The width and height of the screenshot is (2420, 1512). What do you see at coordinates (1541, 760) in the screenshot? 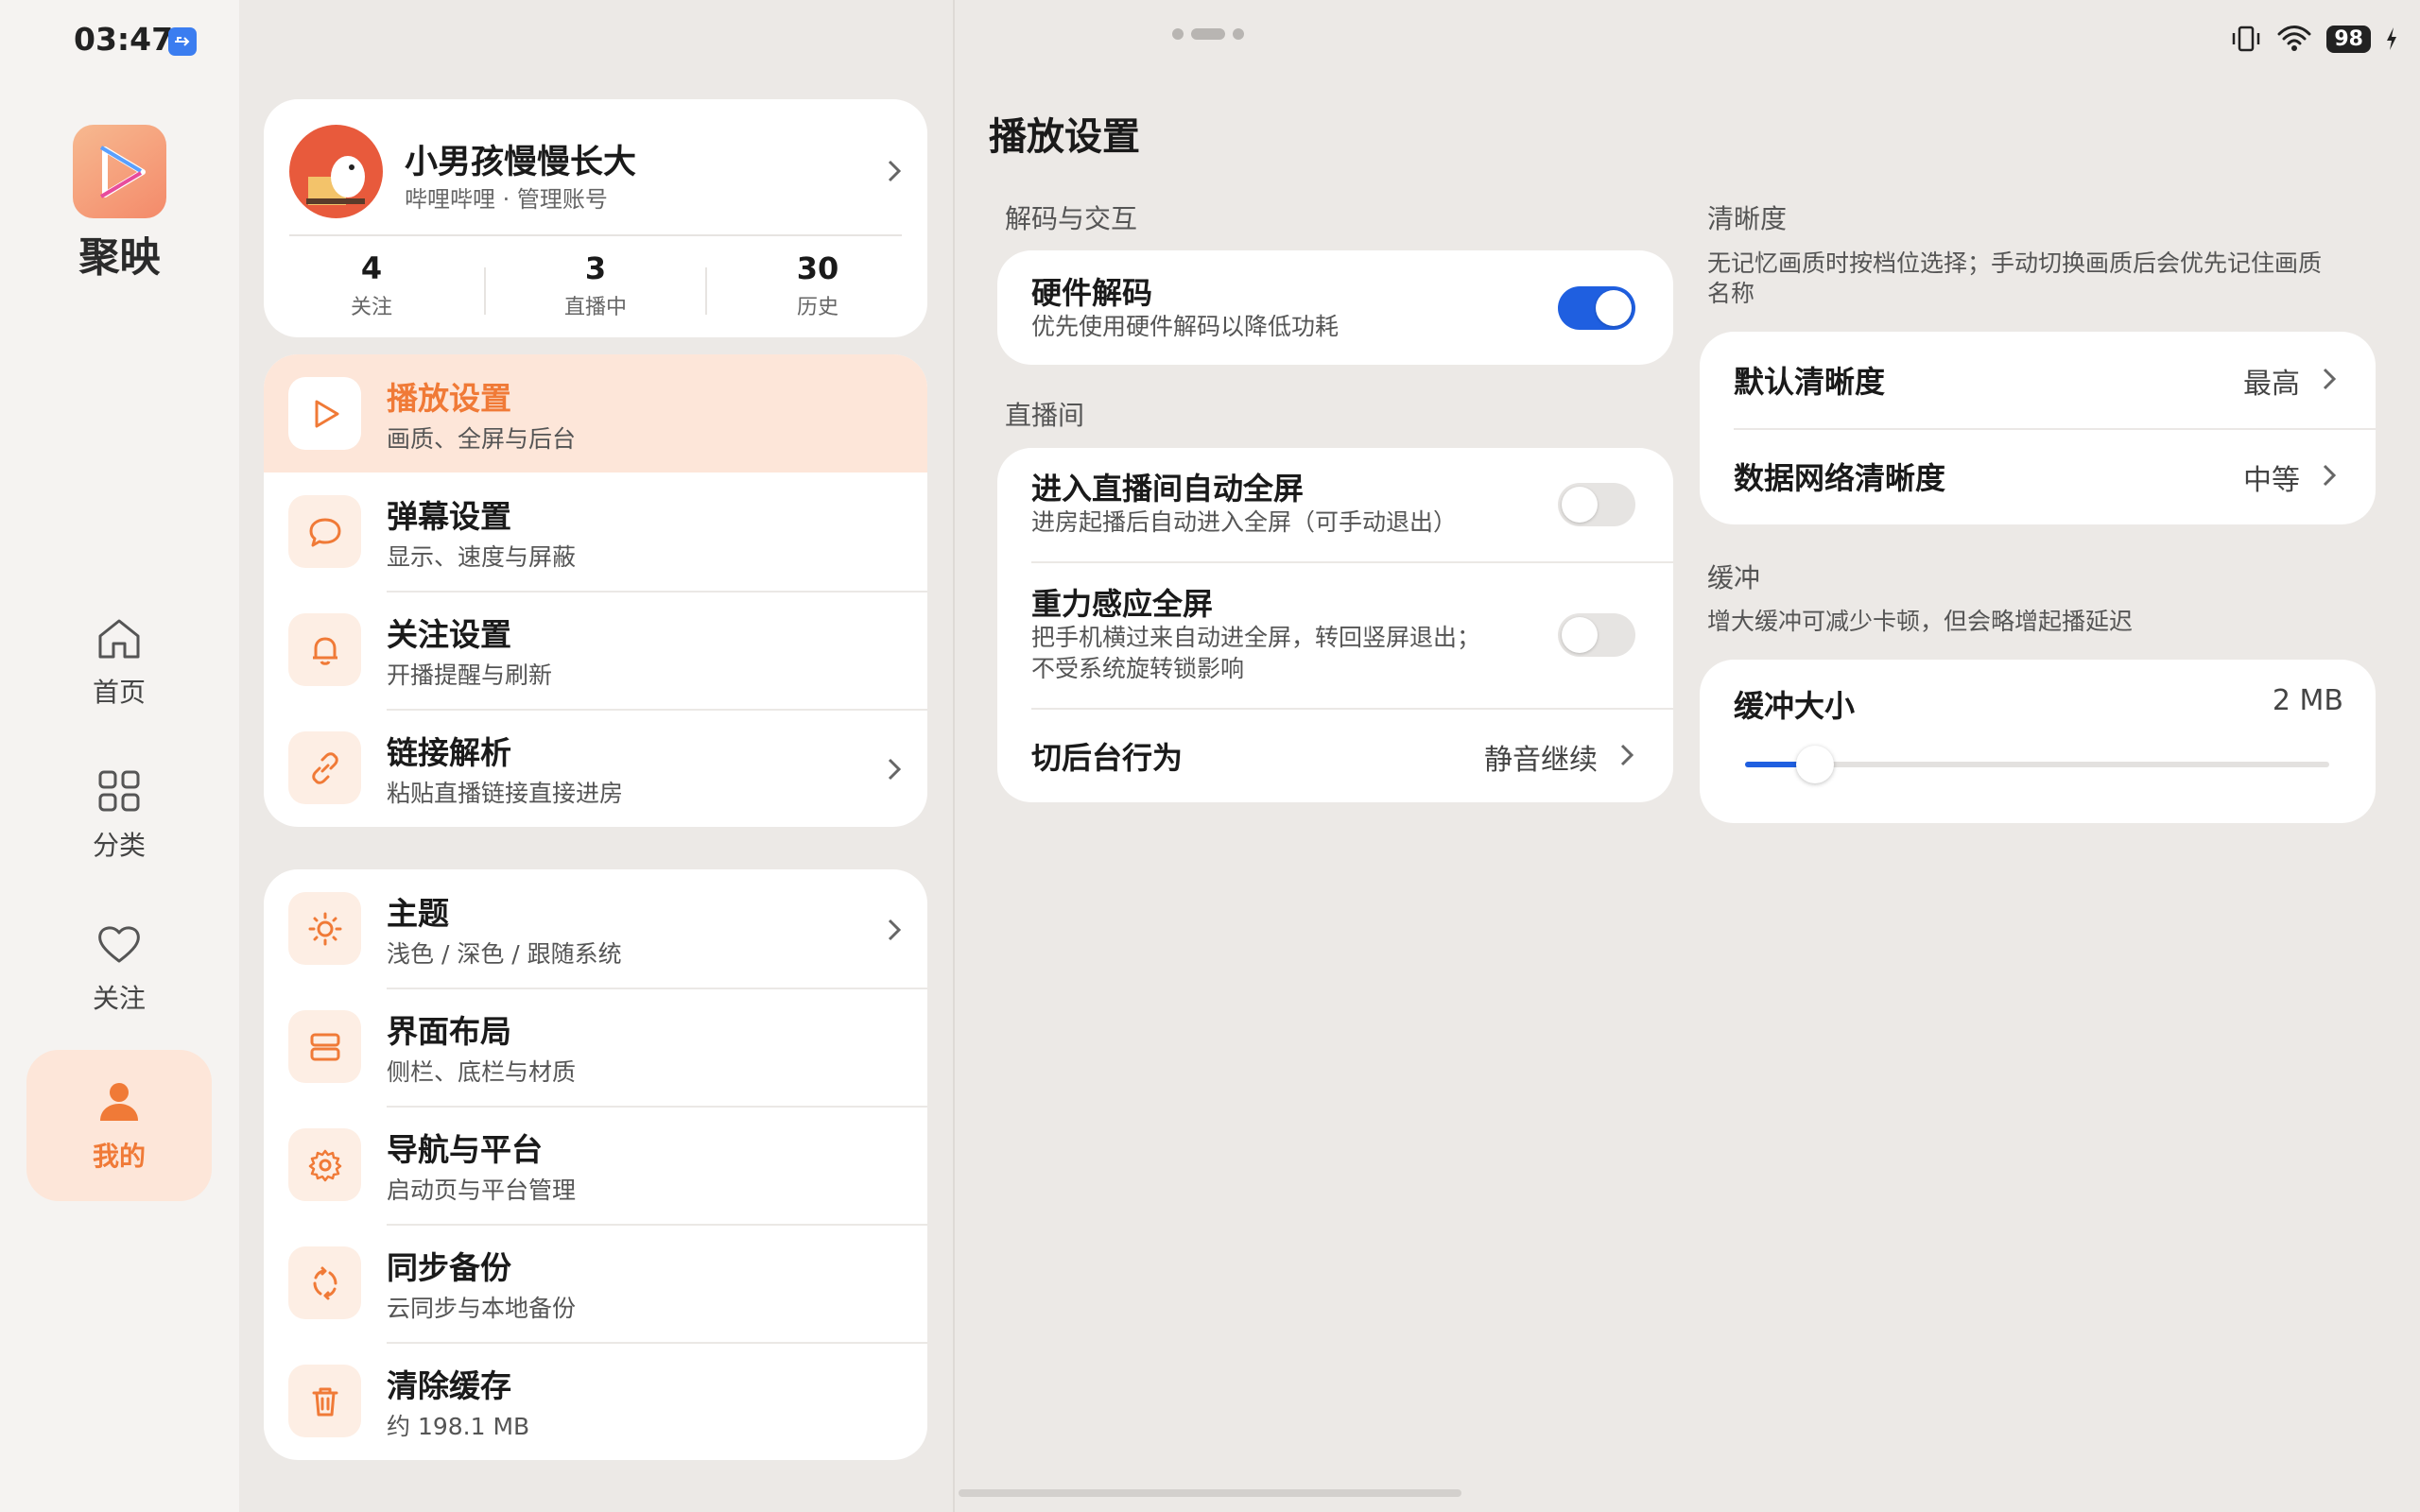
I see `setting-value: 静音继续` at bounding box center [1541, 760].